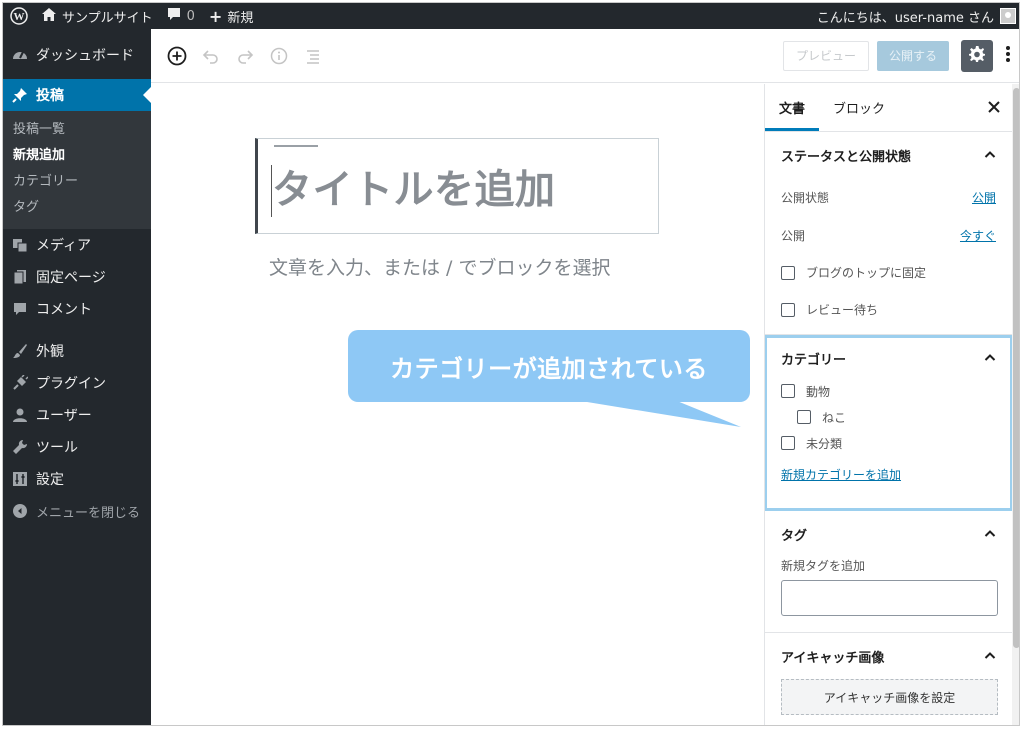  What do you see at coordinates (77, 511) in the screenshot?
I see `collapse-menu-button: メニューを閉じる` at bounding box center [77, 511].